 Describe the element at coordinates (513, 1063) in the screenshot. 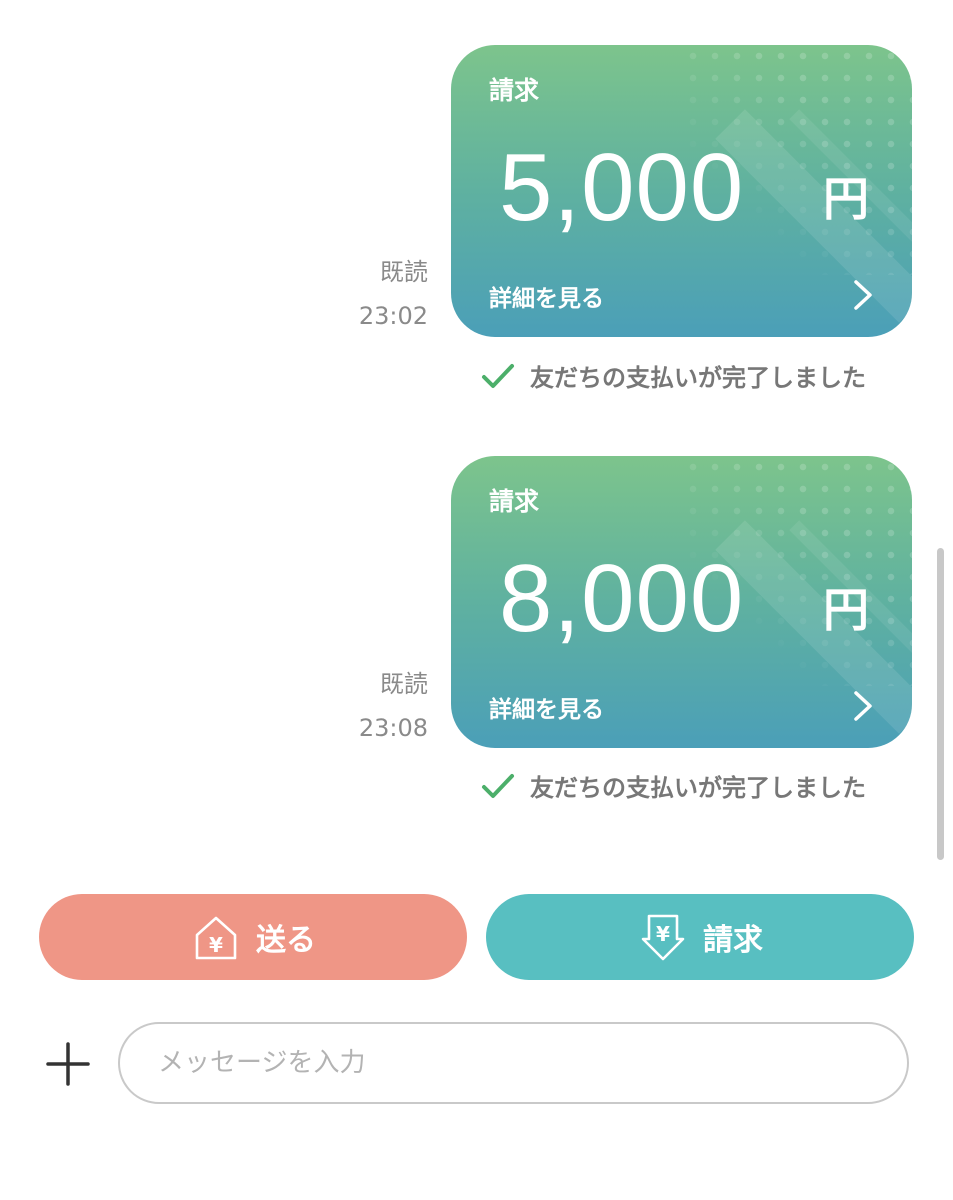

I see `message-input` at that location.